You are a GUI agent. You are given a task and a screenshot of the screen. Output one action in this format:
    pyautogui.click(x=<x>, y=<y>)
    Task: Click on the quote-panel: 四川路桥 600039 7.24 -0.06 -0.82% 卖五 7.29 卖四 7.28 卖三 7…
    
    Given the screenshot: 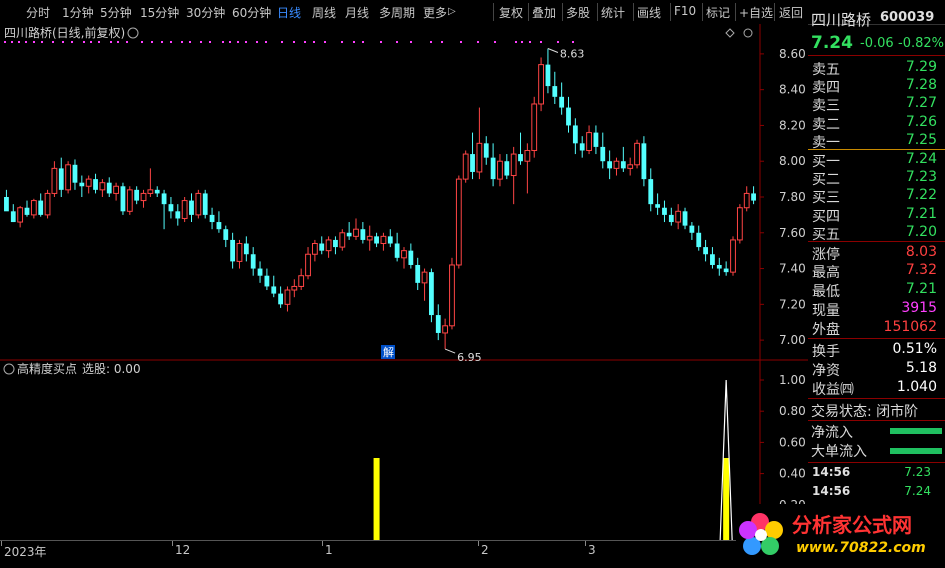 What is the action you would take?
    pyautogui.click(x=876, y=273)
    